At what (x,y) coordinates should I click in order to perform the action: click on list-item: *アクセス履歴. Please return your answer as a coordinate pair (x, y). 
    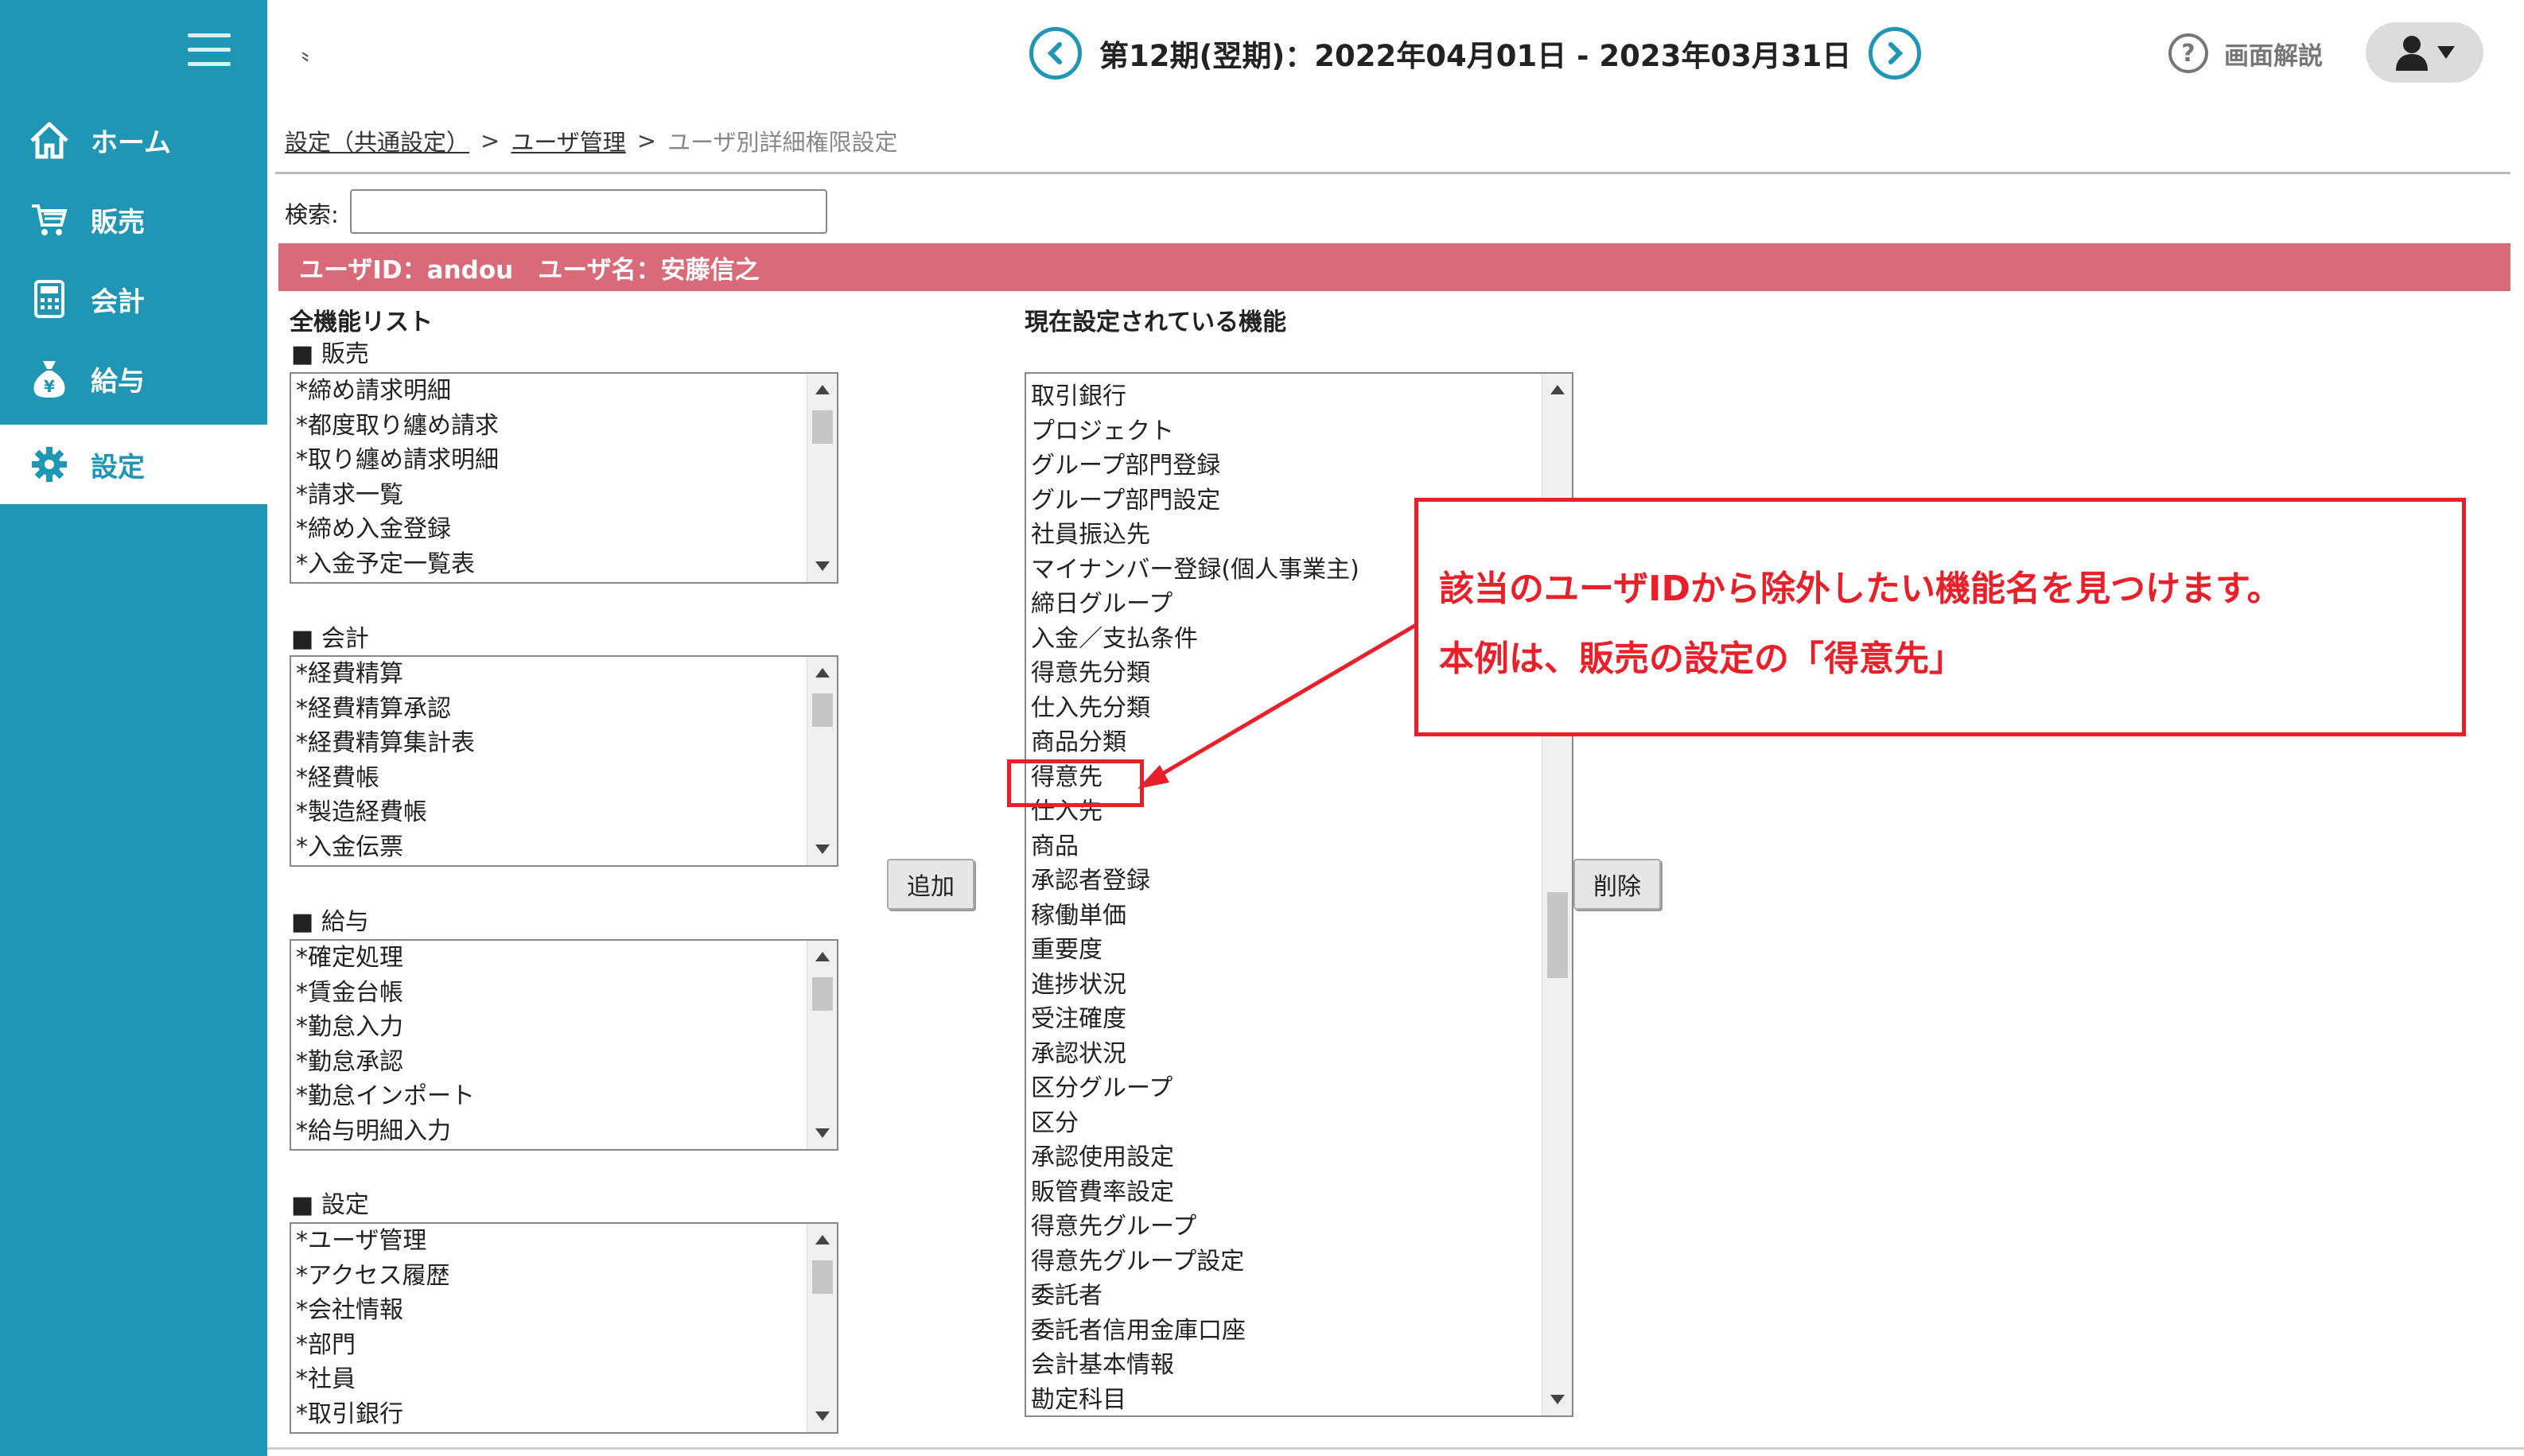
    Looking at the image, I should click on (550, 1276).